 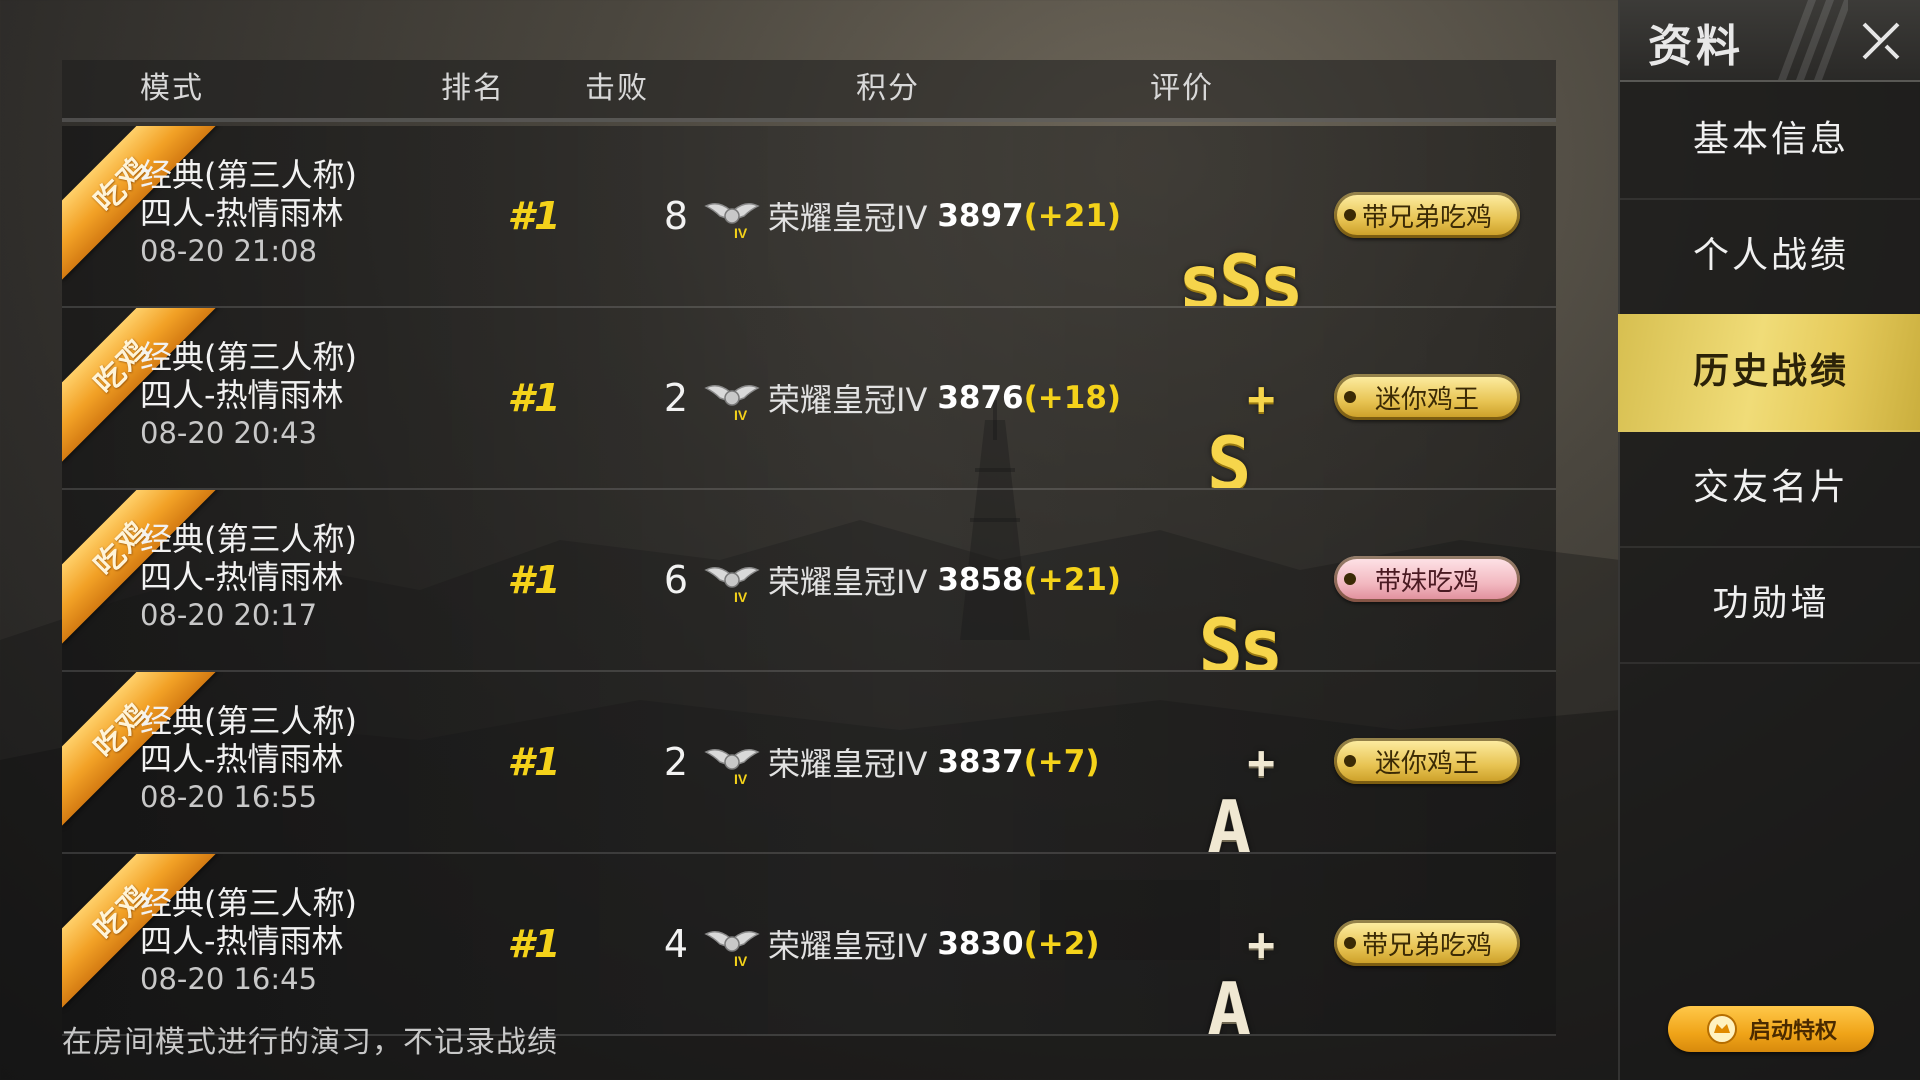 I want to click on match-kills: 4, so click(x=676, y=944).